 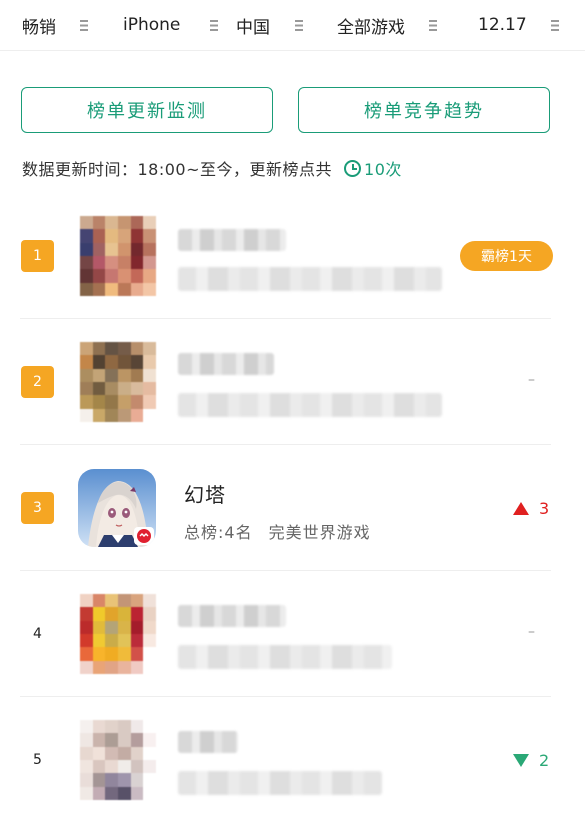 I want to click on arrow-down-icon, so click(x=521, y=760).